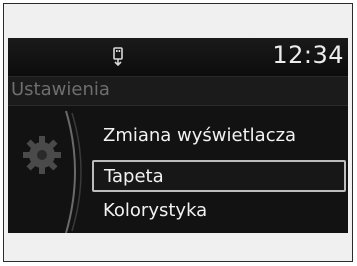 The width and height of the screenshot is (357, 266). Describe the element at coordinates (60, 89) in the screenshot. I see `screen-title: Ustawienia` at that location.